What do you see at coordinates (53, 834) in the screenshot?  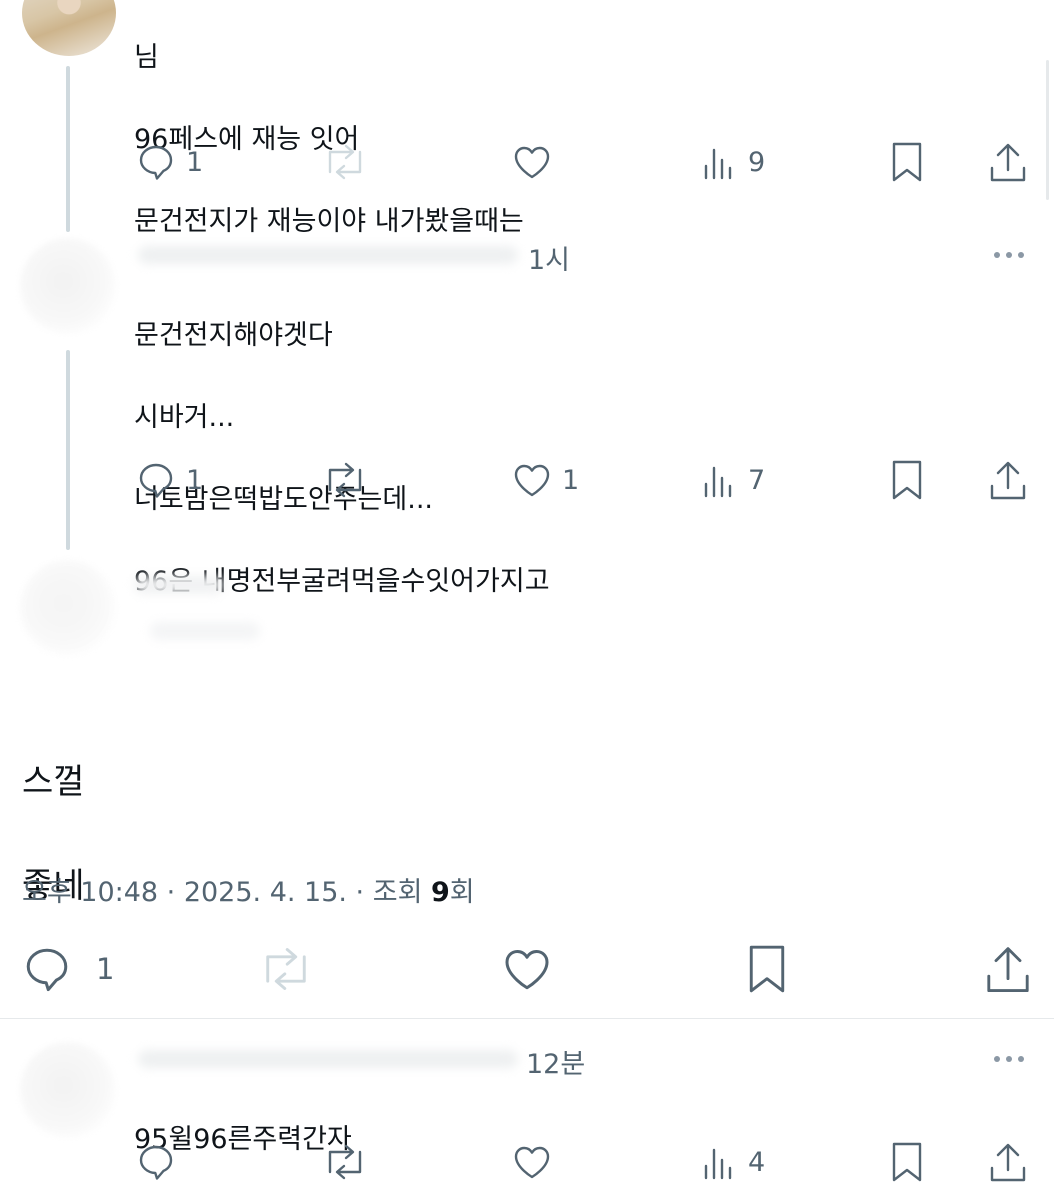 I see `main-tweet-text: 스껄 좋네` at bounding box center [53, 834].